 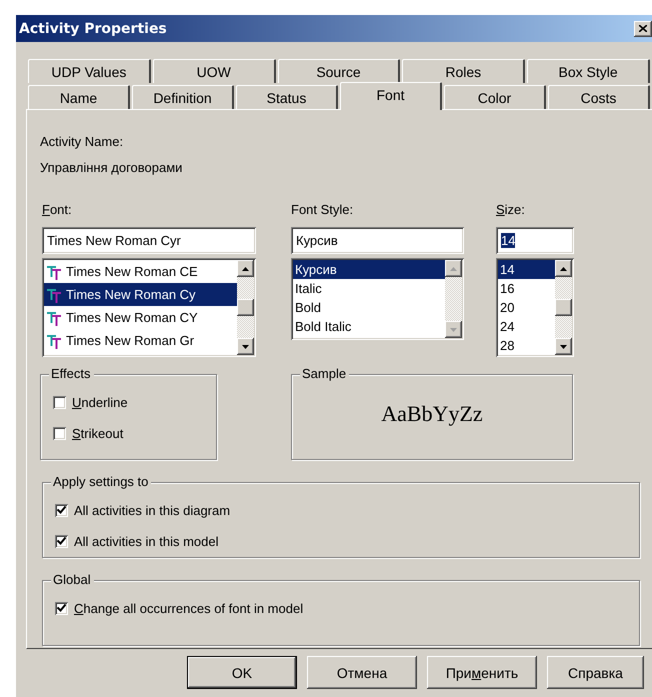 What do you see at coordinates (526, 269) in the screenshot?
I see `size-item: 14` at bounding box center [526, 269].